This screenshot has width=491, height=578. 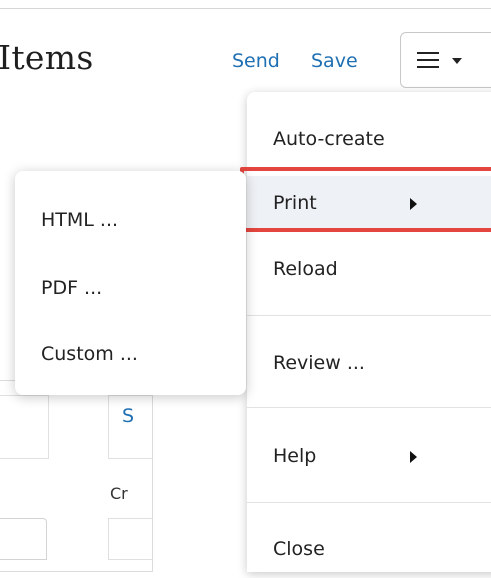 I want to click on menu-item-label: Reload, so click(x=305, y=269).